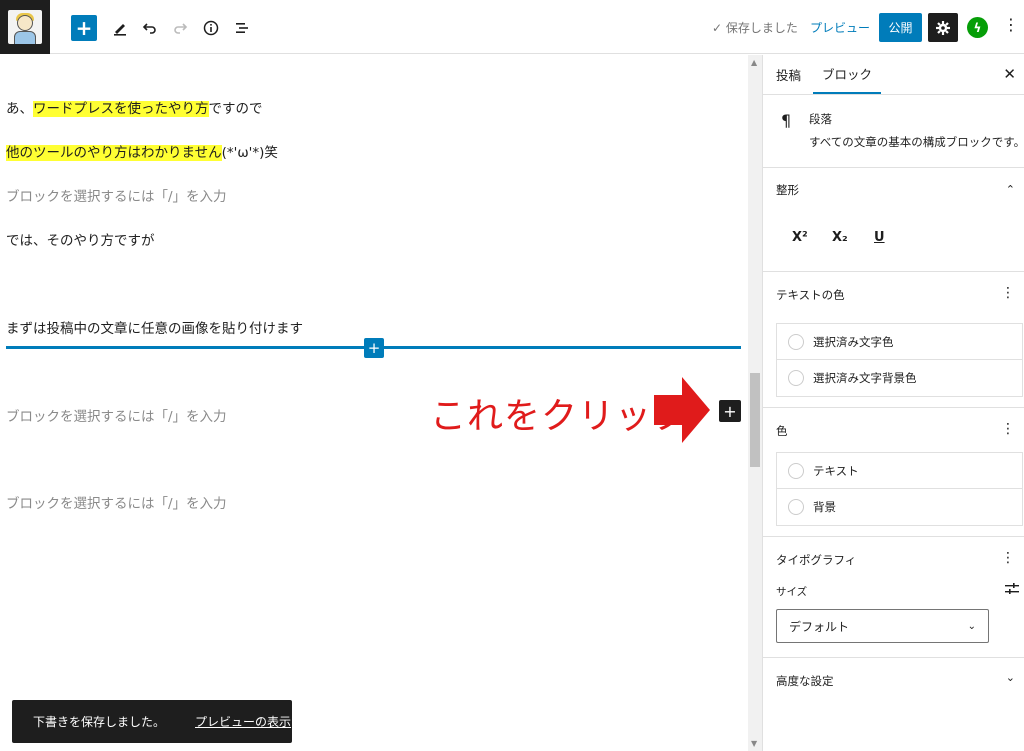 This screenshot has width=1024, height=751. Describe the element at coordinates (754, 62) in the screenshot. I see `scroll-up-icon: ▲` at that location.